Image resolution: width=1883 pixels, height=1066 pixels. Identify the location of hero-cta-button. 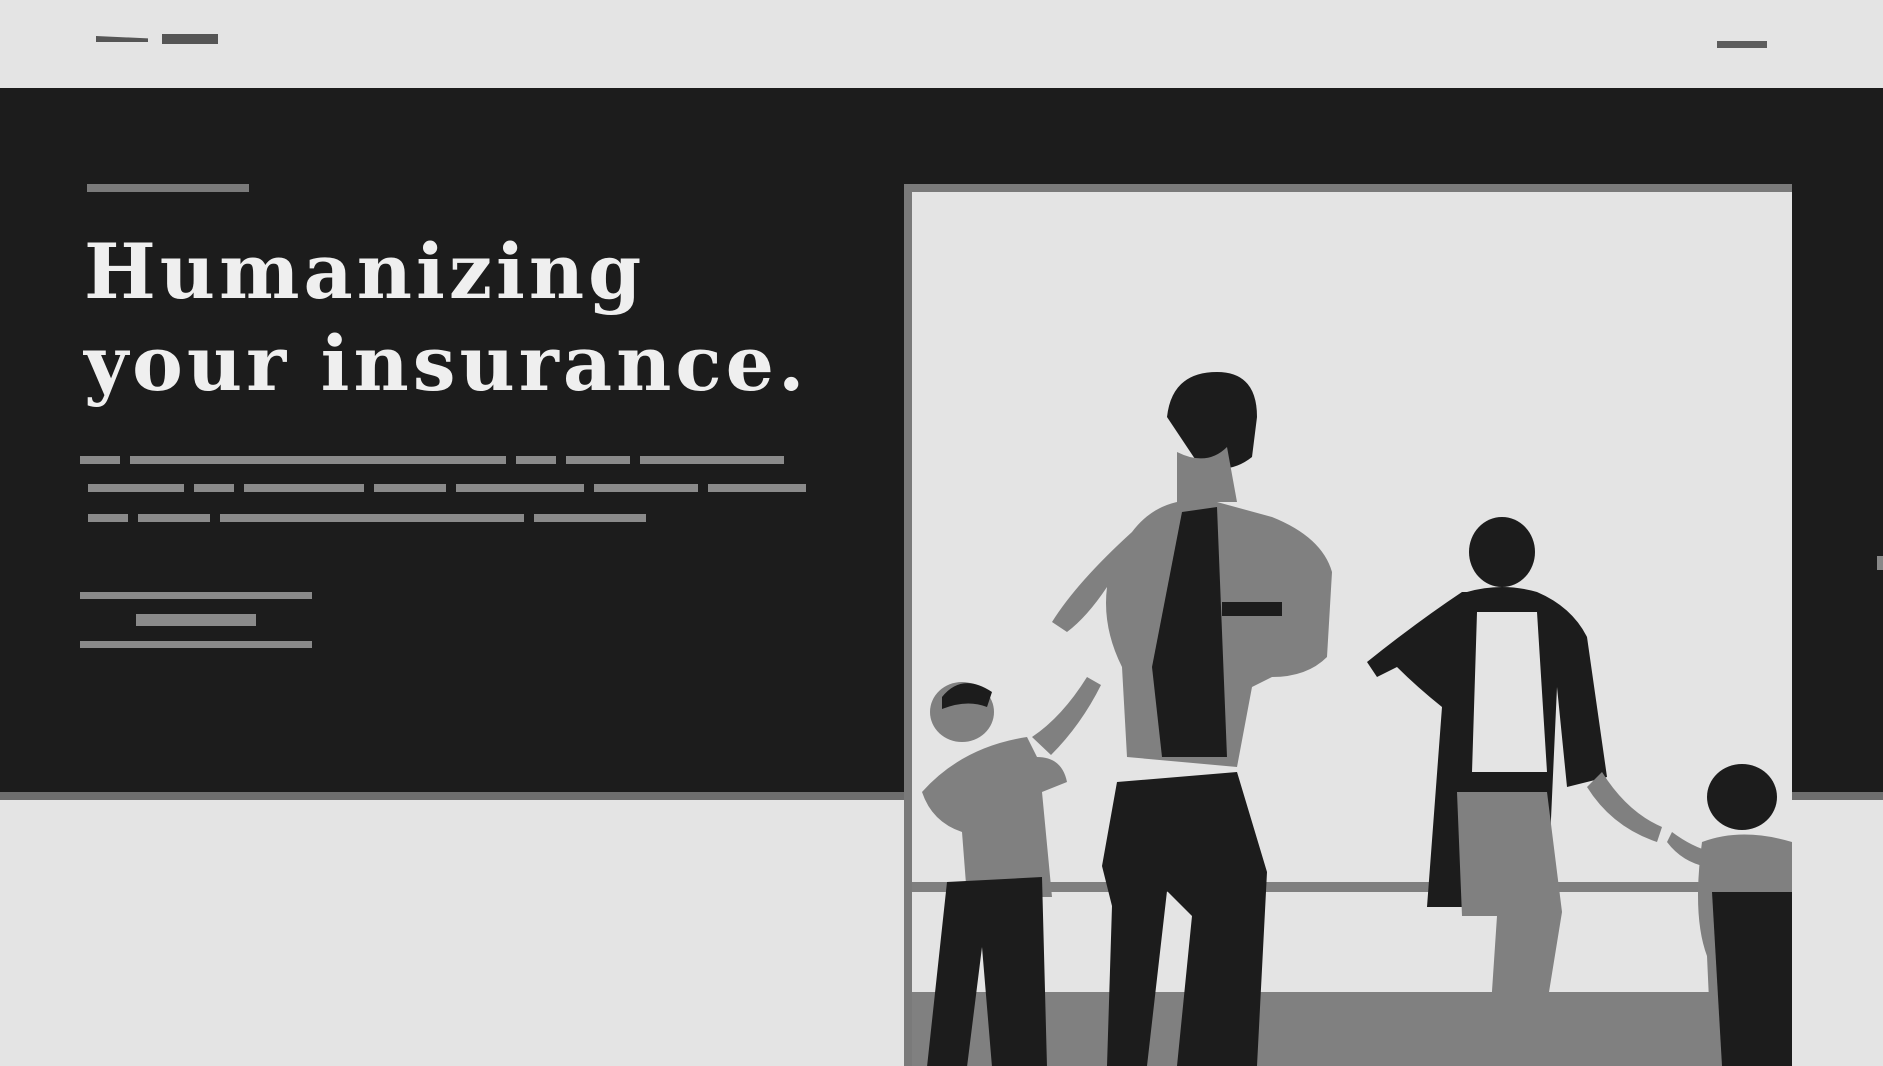
(196, 620).